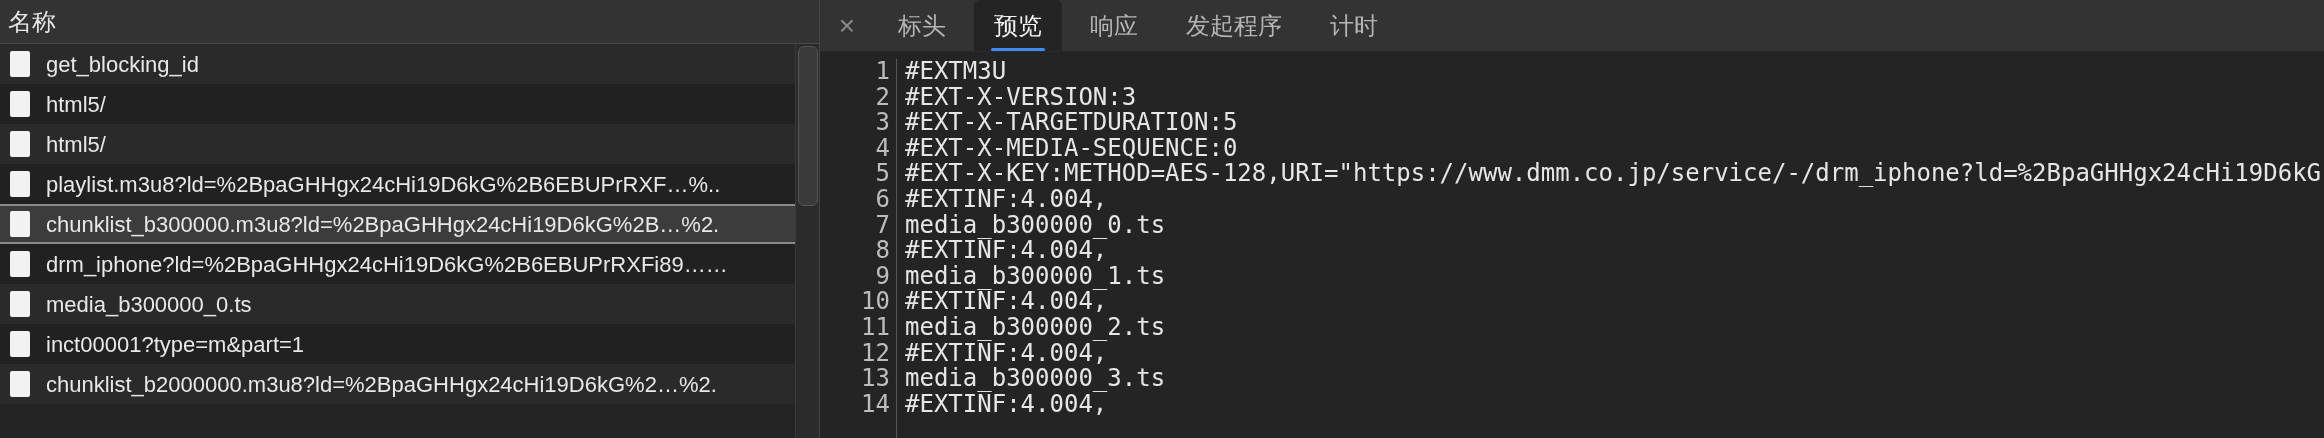 Image resolution: width=2324 pixels, height=438 pixels. I want to click on line-number: 6, so click(882, 199).